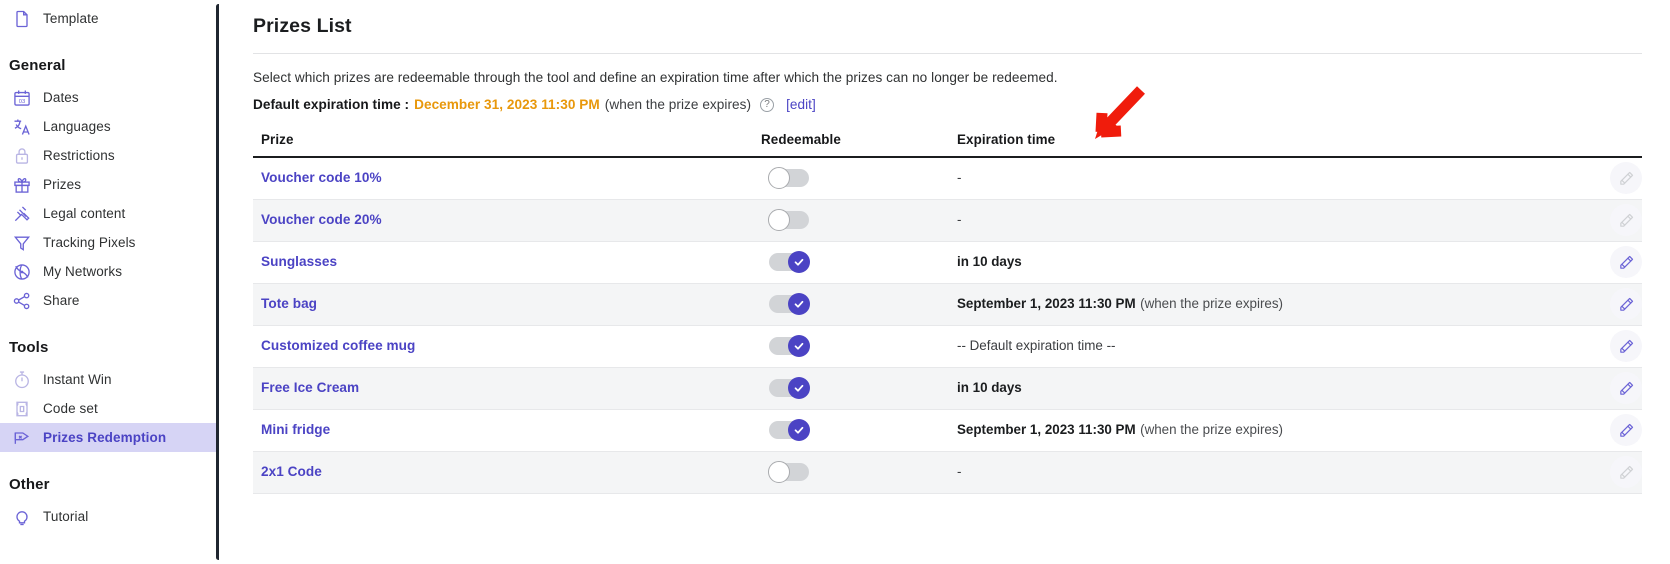 Image resolution: width=1670 pixels, height=564 pixels. What do you see at coordinates (310, 387) in the screenshot?
I see `prize-link: Free Ice Cream` at bounding box center [310, 387].